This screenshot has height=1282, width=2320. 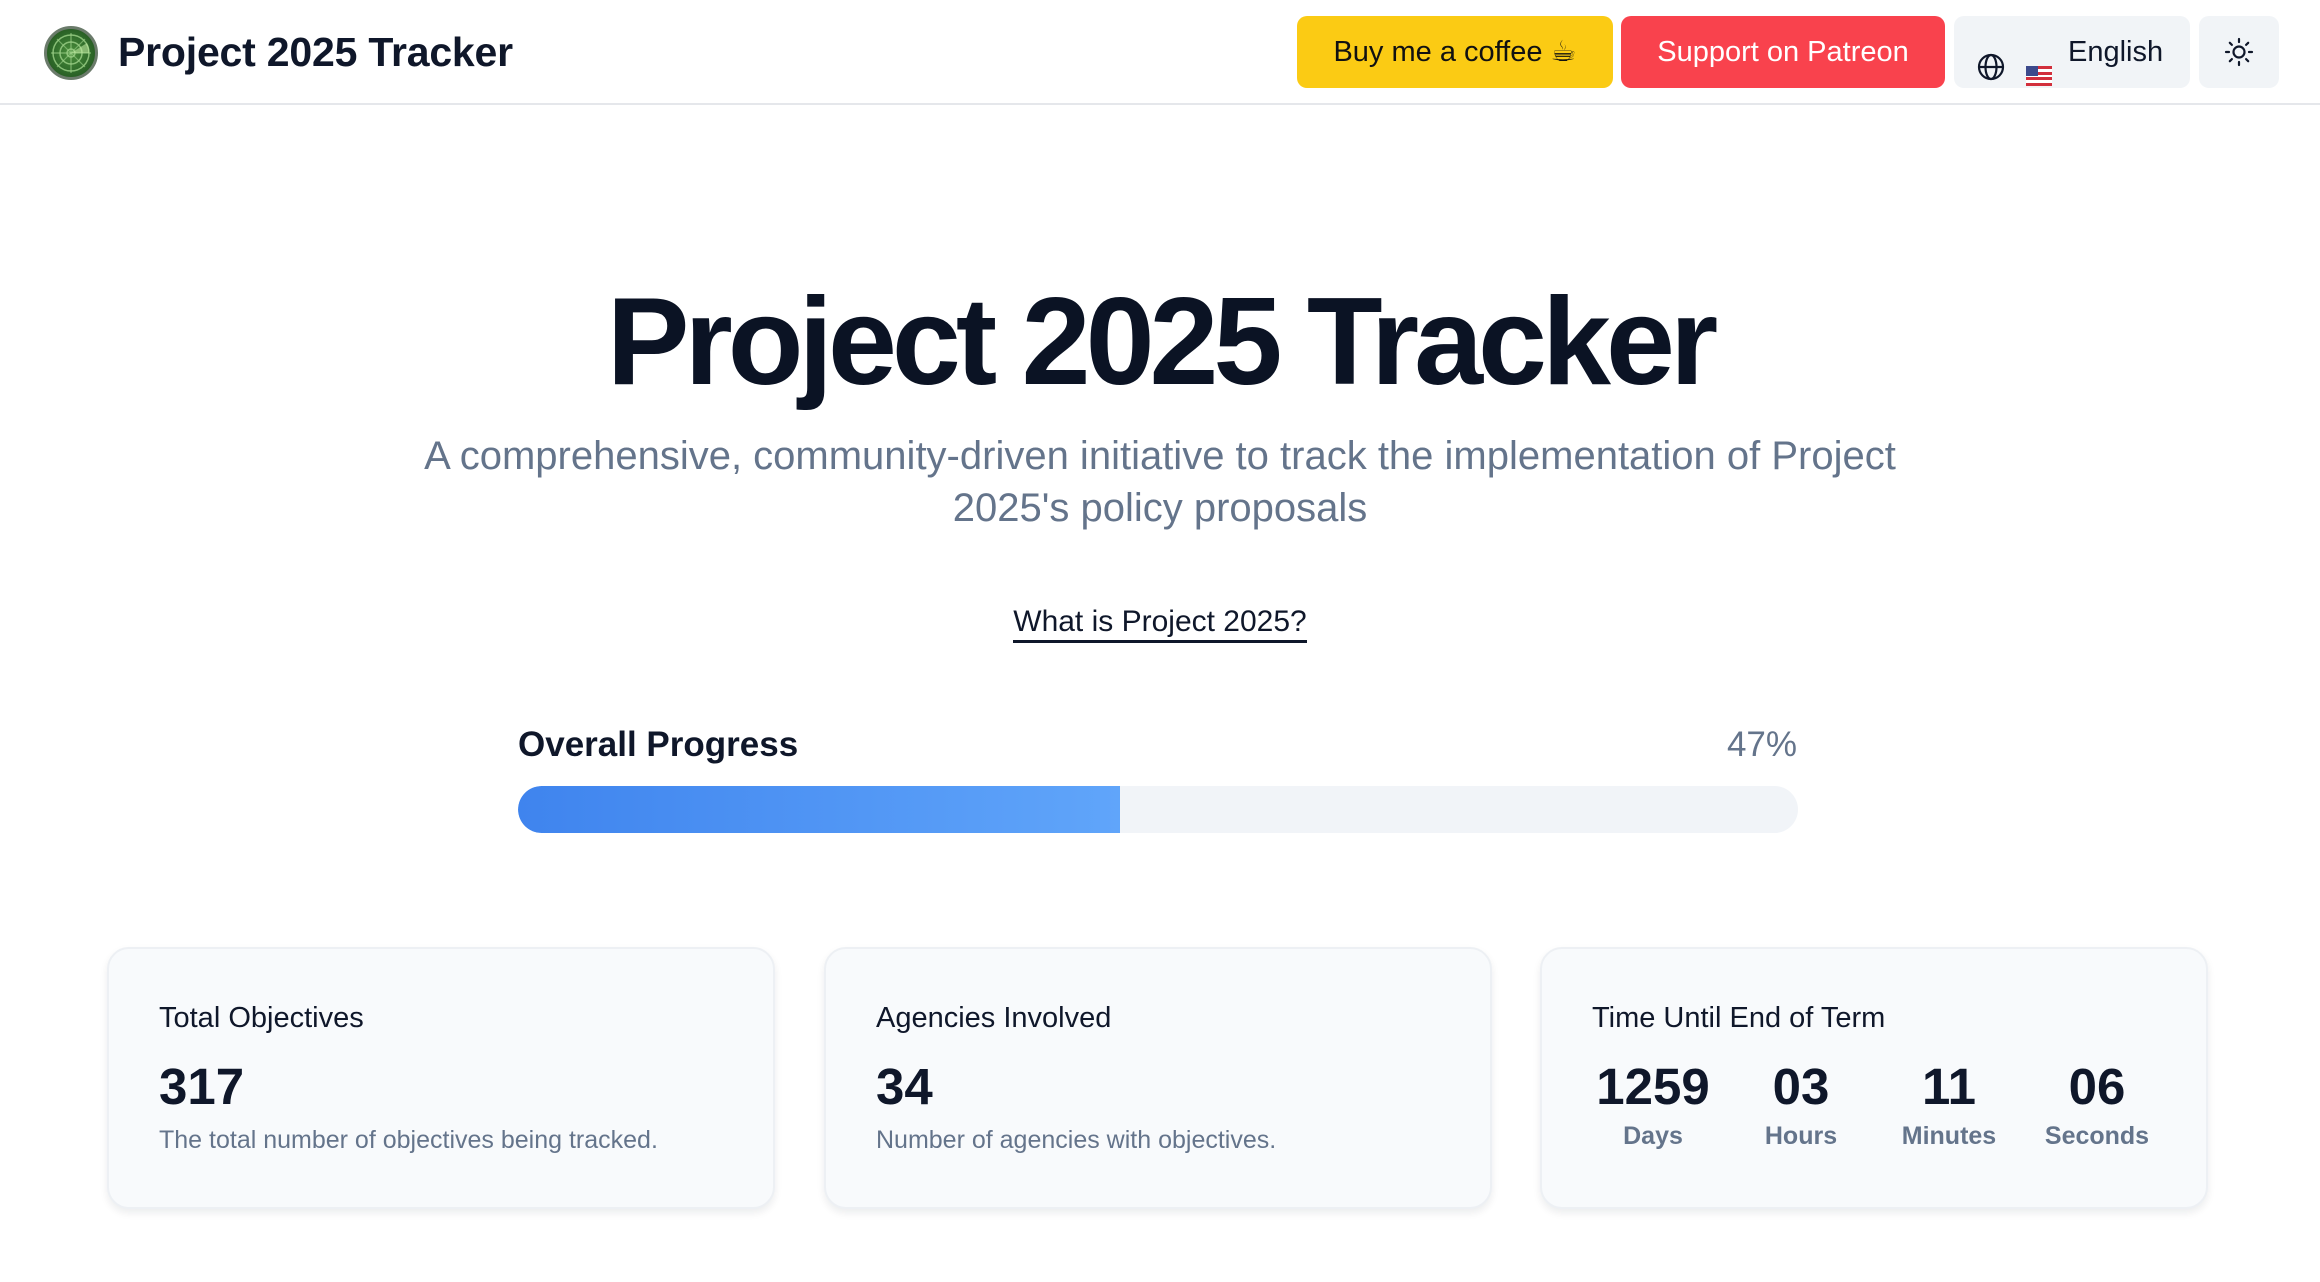 I want to click on overall-progress-label: Overall Progress, so click(x=658, y=744).